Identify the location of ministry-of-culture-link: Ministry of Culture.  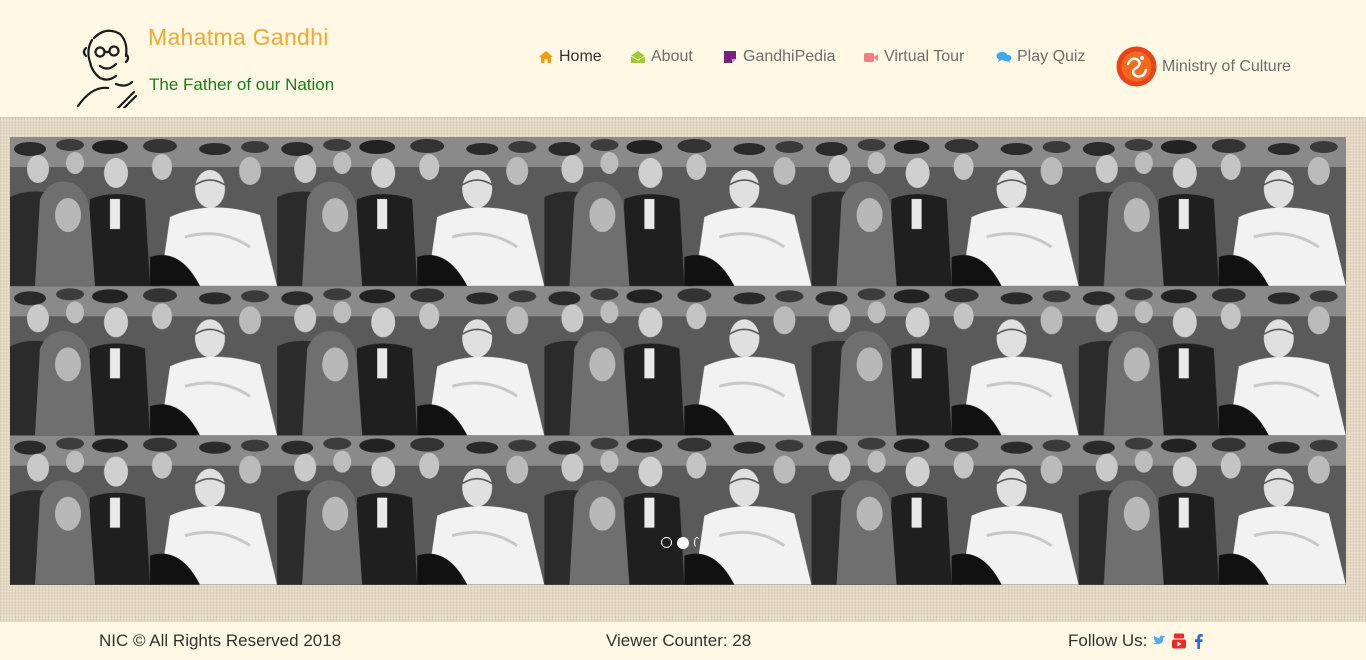
(1203, 66).